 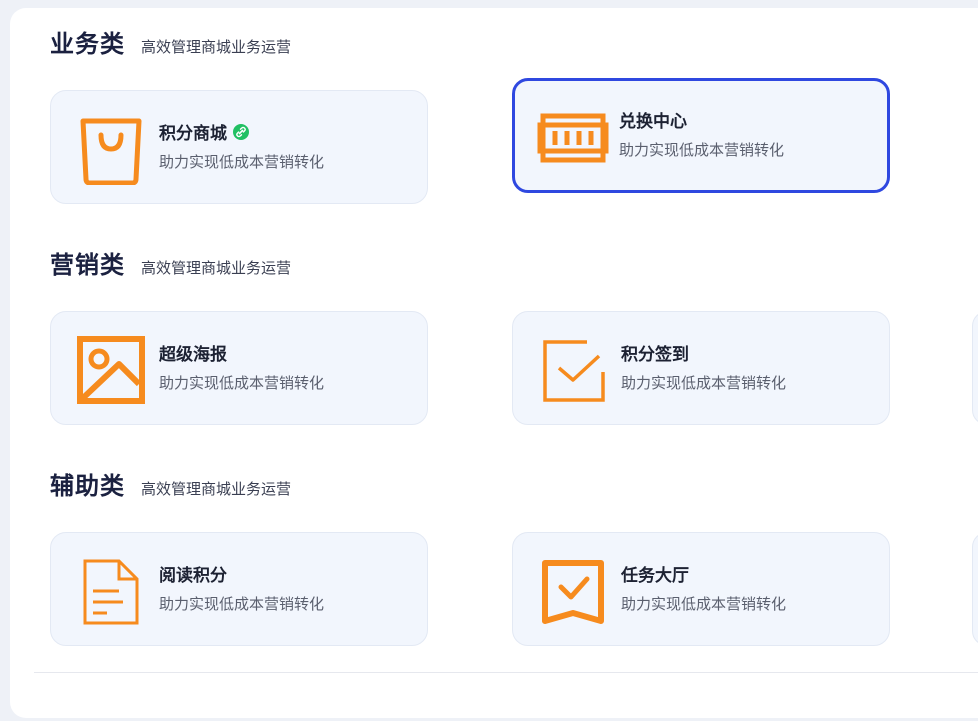 I want to click on card-title-row: 积分商城, so click(x=204, y=131).